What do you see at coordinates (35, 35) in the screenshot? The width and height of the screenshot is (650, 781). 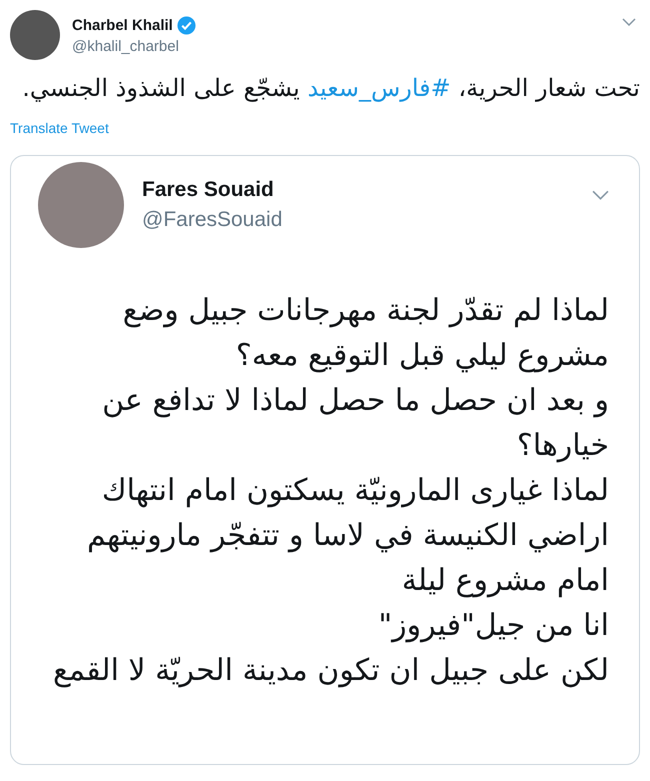 I see `avatar` at bounding box center [35, 35].